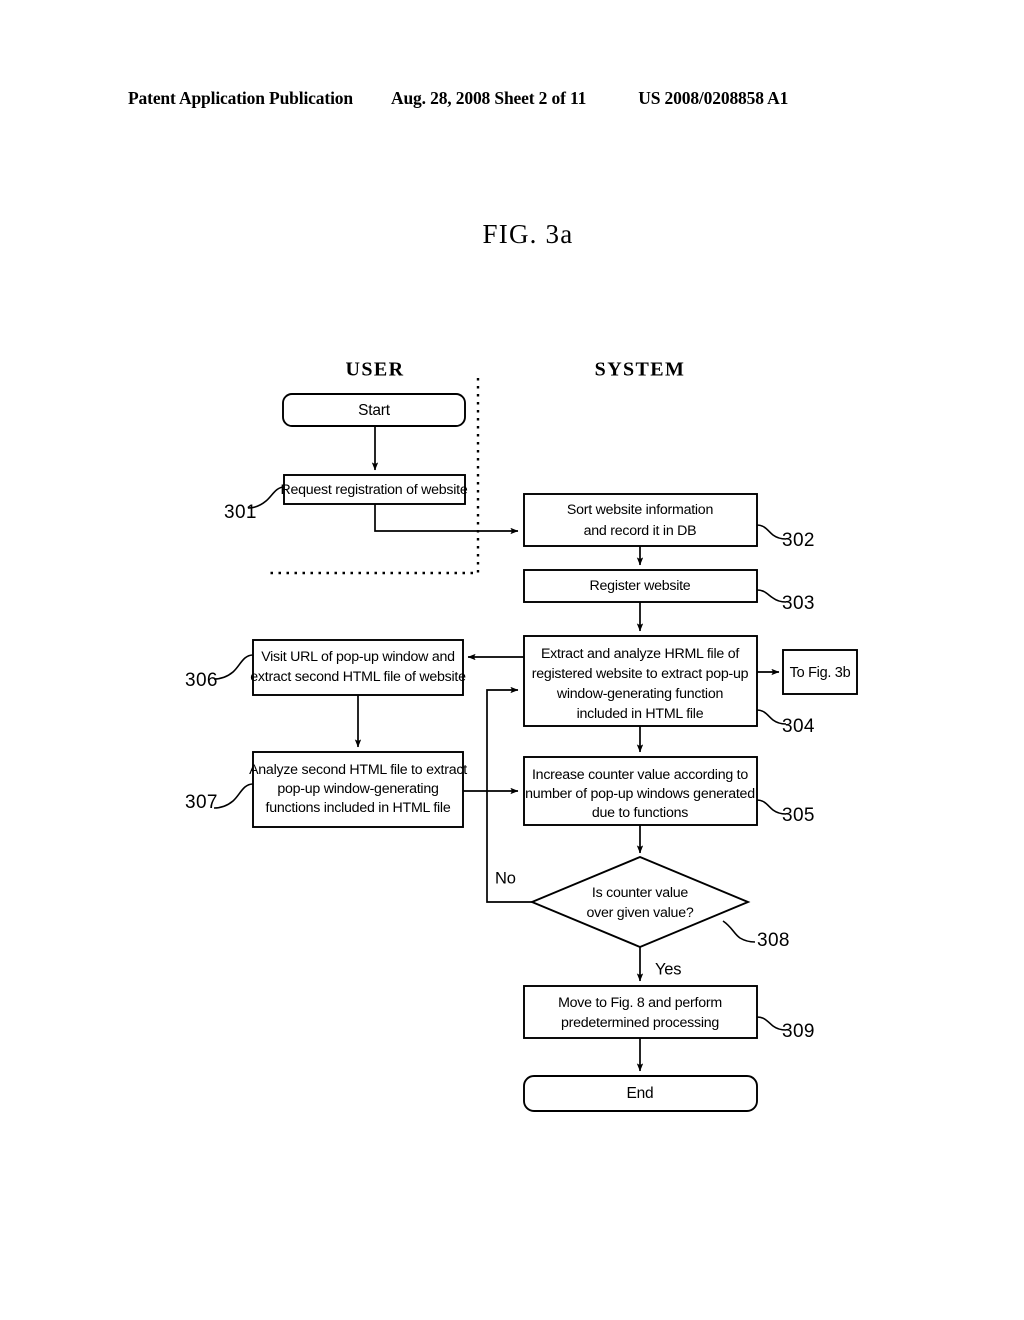 The height and width of the screenshot is (1320, 1024). What do you see at coordinates (798, 815) in the screenshot?
I see `ref-305: 305` at bounding box center [798, 815].